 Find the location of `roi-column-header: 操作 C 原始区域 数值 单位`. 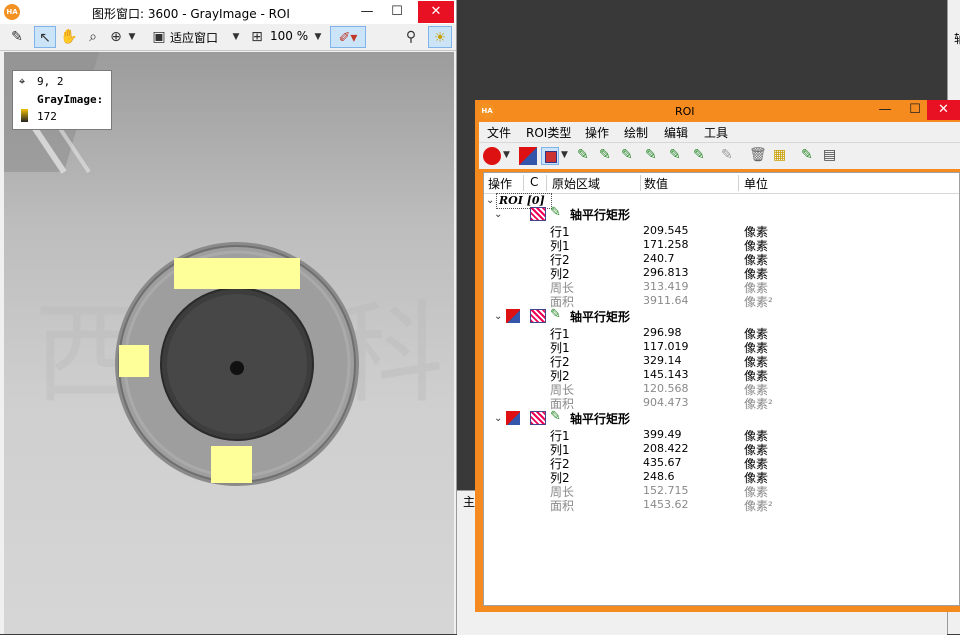

roi-column-header: 操作 C 原始区域 数值 单位 is located at coordinates (721, 183).